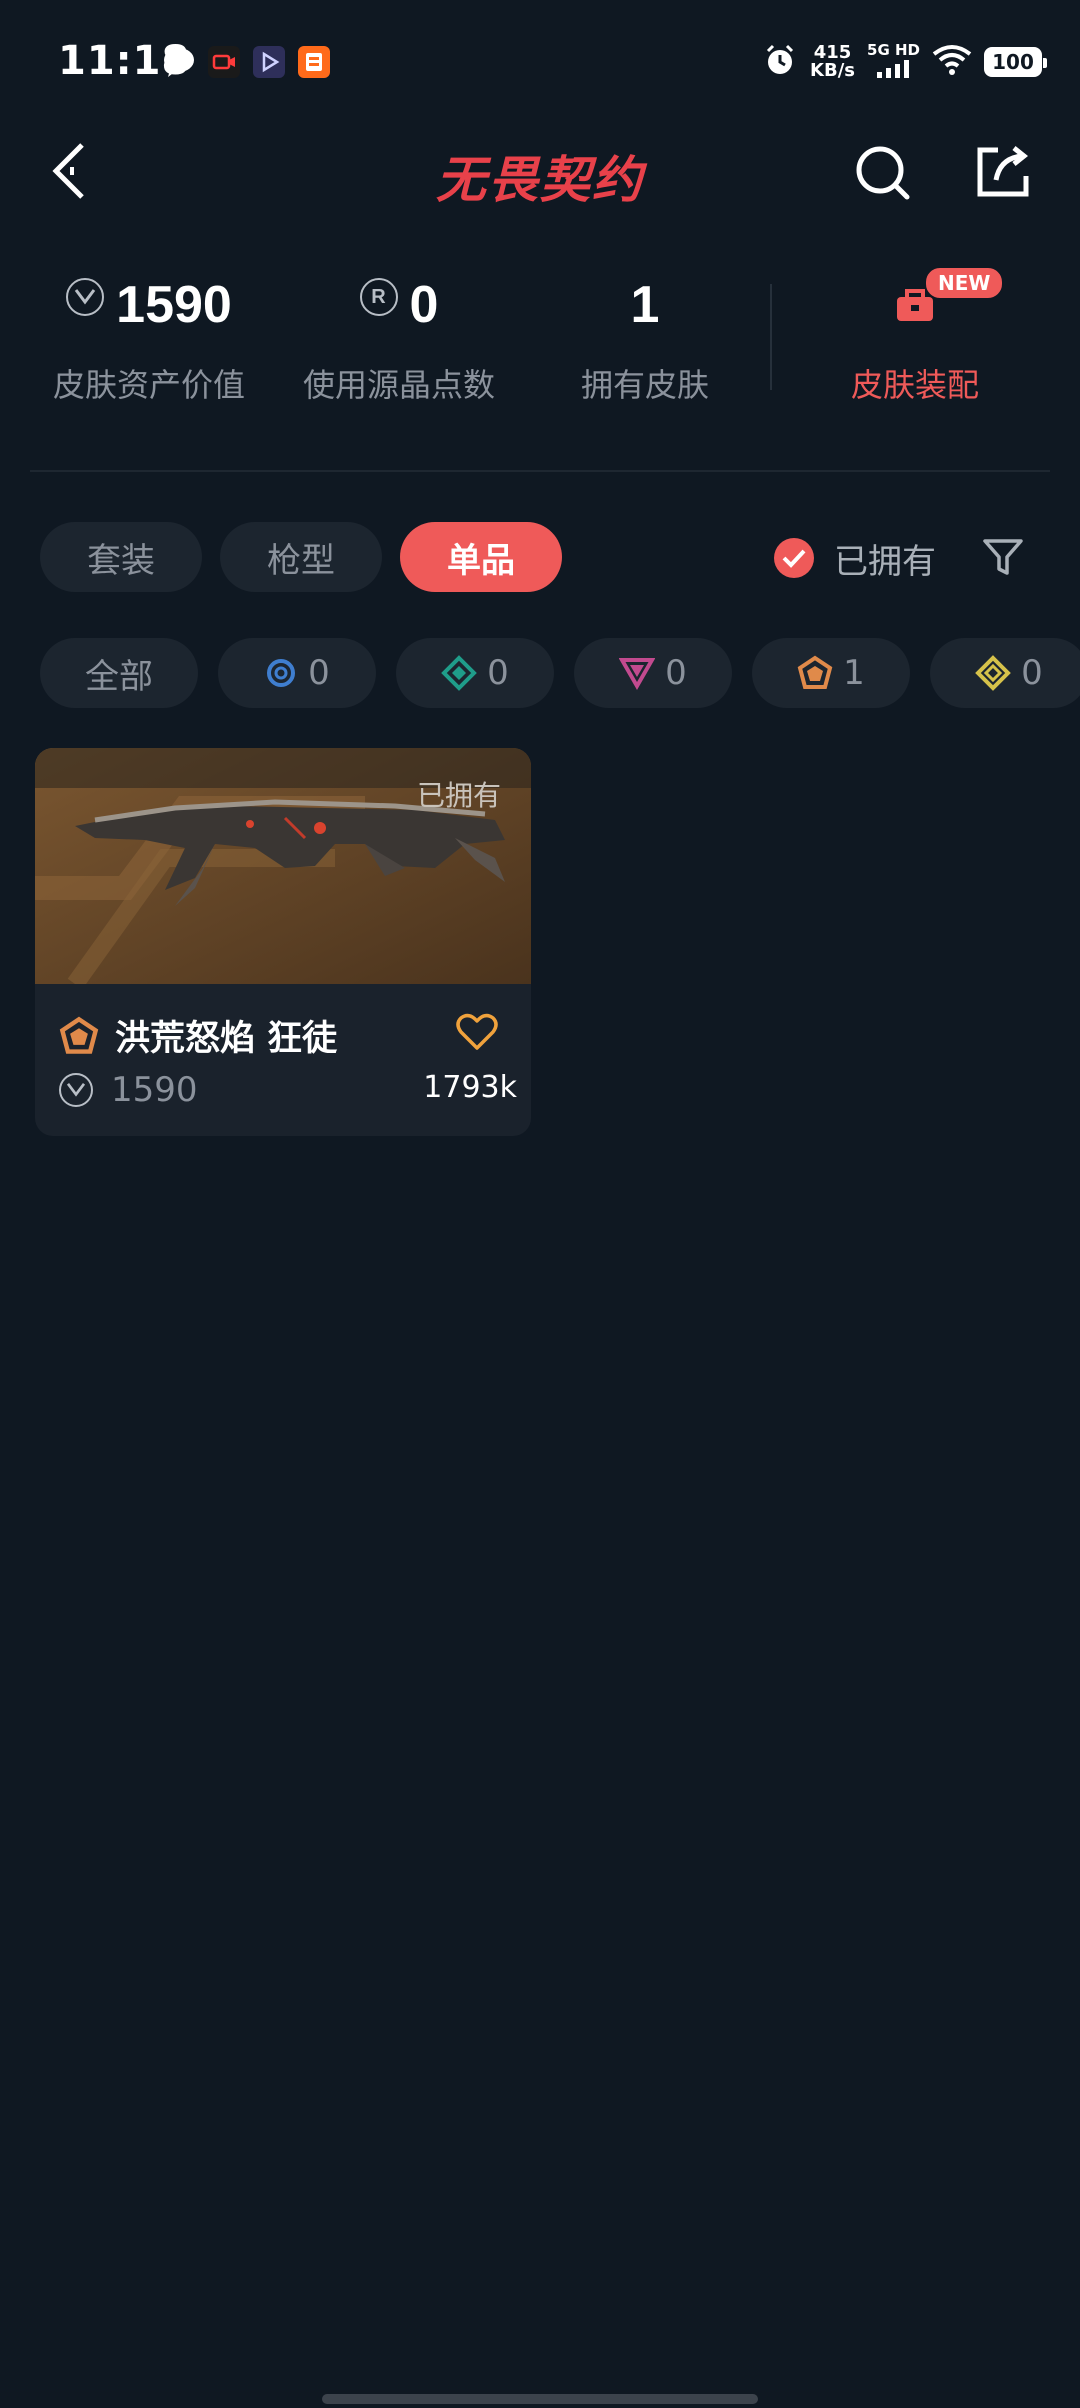 This screenshot has width=1080, height=2408. I want to click on stat-owned-skins: 1 拥有皮肤, so click(645, 338).